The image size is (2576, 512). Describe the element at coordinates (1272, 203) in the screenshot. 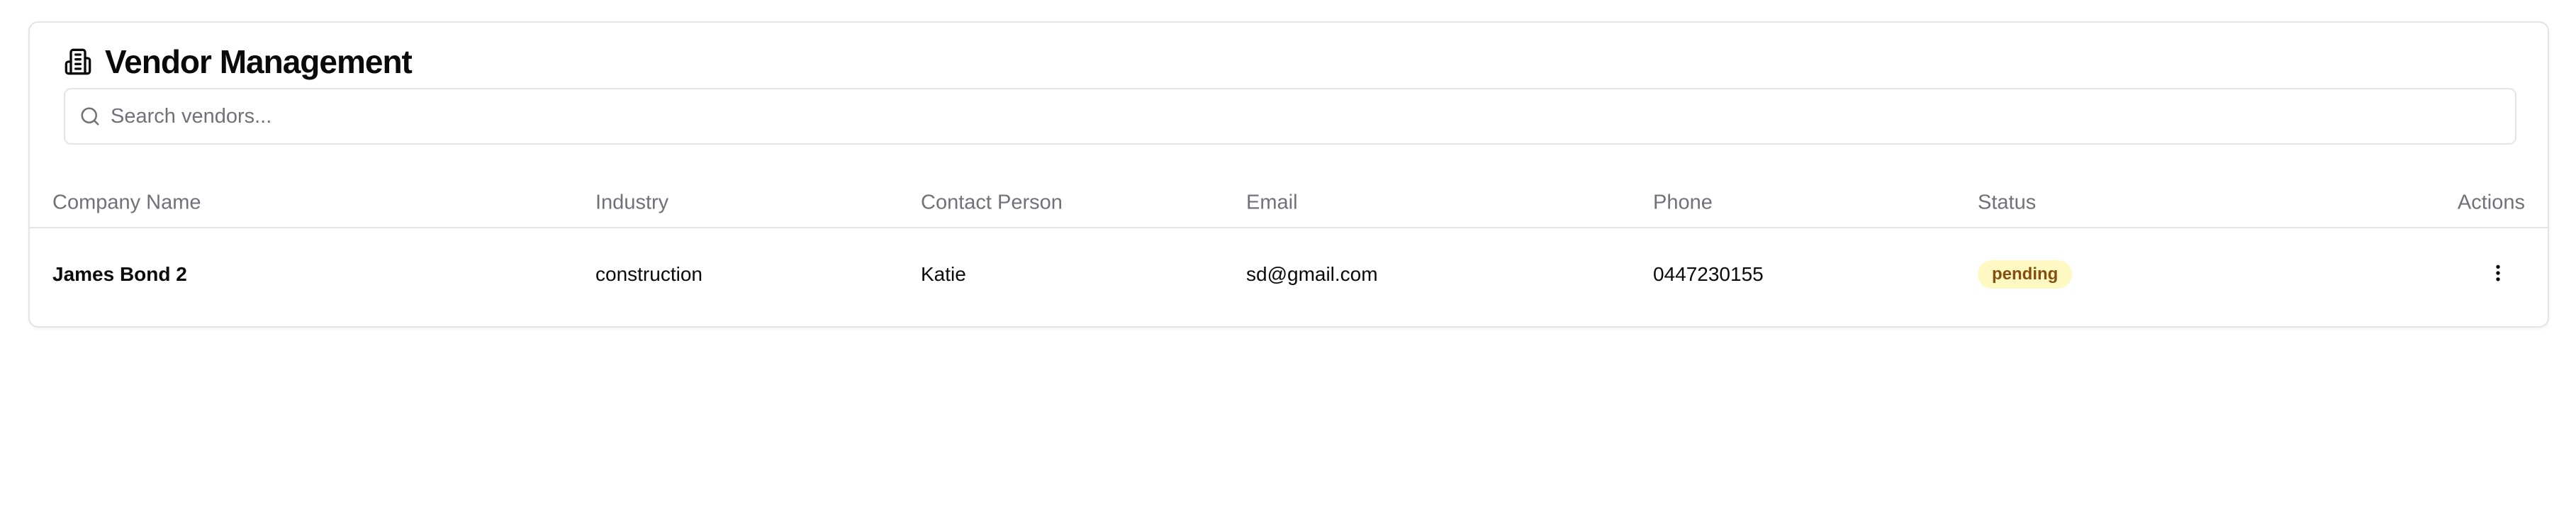

I see `column-header-email: Email` at that location.